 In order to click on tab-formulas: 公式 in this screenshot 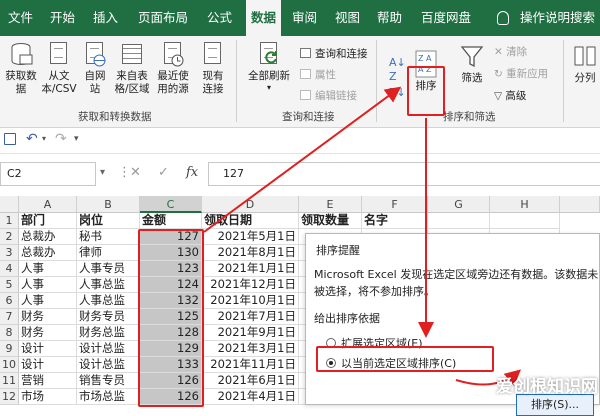, I will do `click(219, 18)`.